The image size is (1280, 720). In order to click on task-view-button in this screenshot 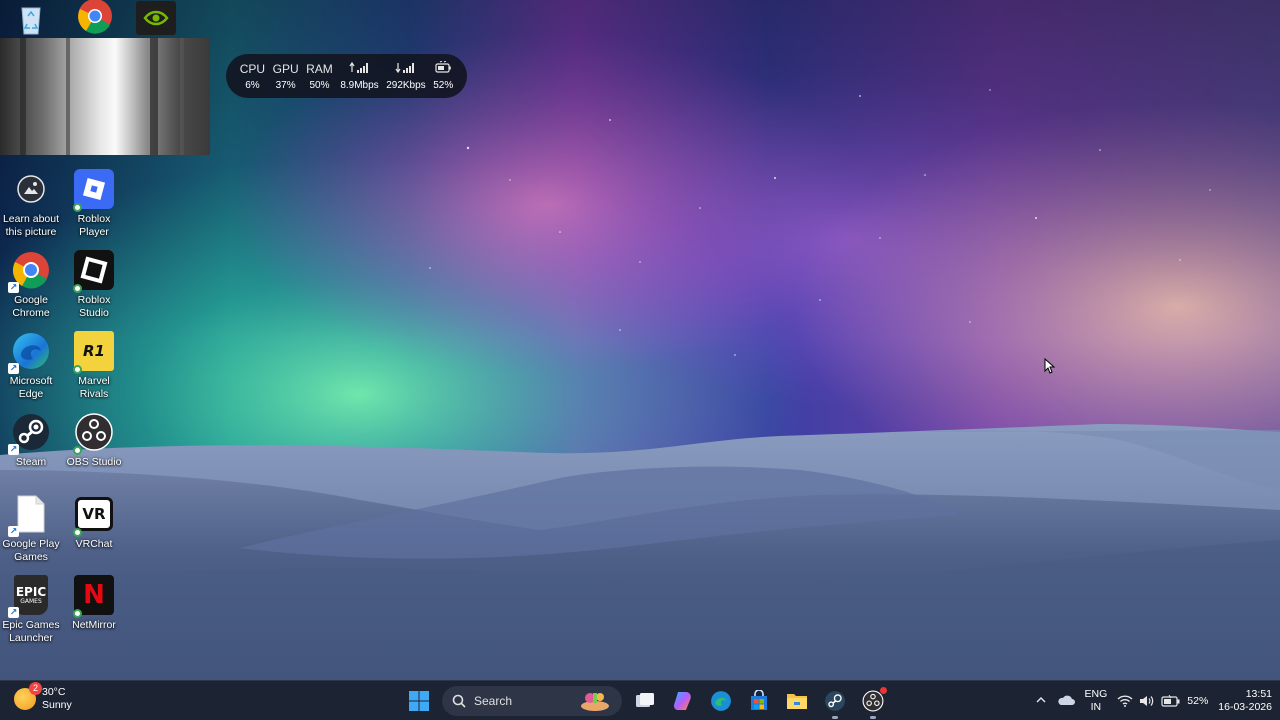, I will do `click(645, 701)`.